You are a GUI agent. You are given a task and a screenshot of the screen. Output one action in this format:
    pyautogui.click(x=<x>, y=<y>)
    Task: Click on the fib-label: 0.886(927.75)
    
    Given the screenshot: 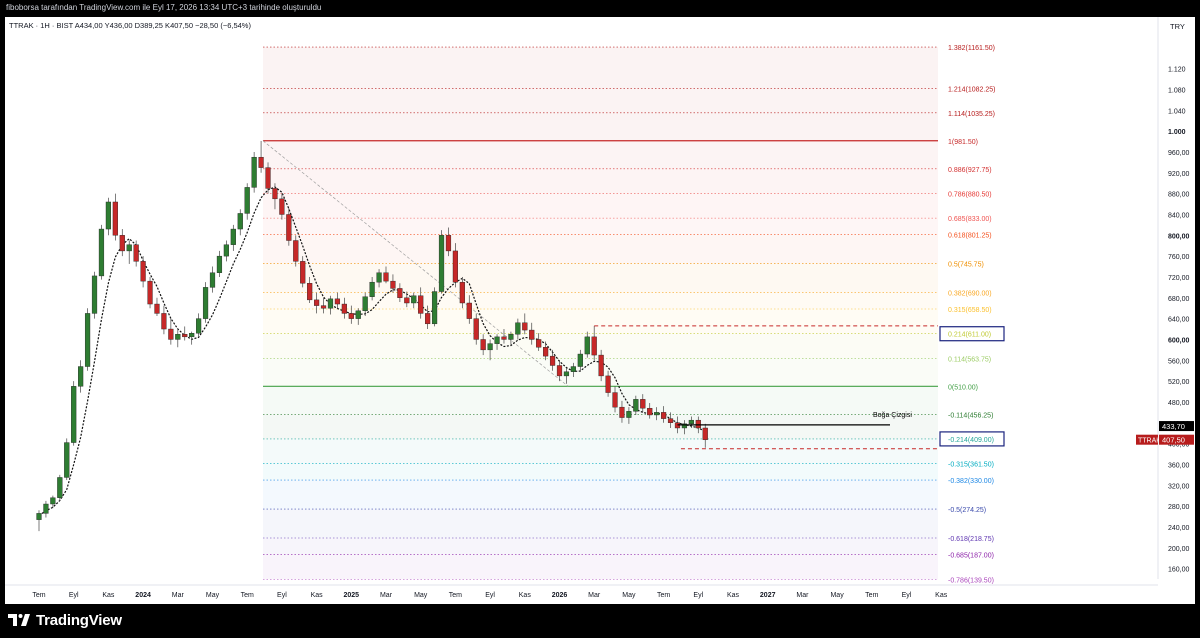 What is the action you would take?
    pyautogui.click(x=970, y=170)
    